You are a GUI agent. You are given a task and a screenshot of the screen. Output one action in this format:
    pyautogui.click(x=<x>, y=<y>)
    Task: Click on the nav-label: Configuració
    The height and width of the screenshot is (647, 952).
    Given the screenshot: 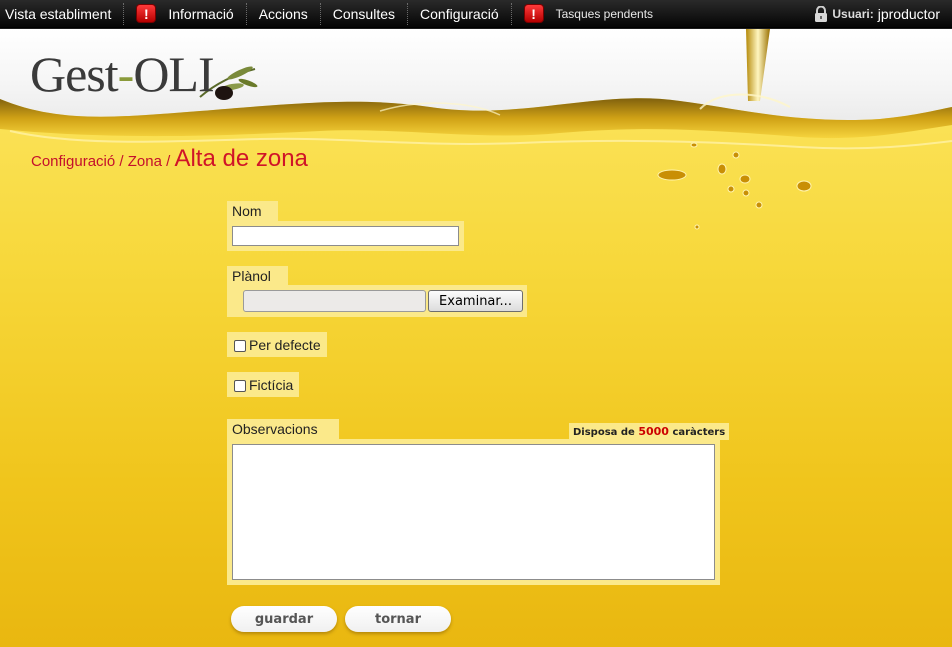 What is the action you would take?
    pyautogui.click(x=459, y=13)
    